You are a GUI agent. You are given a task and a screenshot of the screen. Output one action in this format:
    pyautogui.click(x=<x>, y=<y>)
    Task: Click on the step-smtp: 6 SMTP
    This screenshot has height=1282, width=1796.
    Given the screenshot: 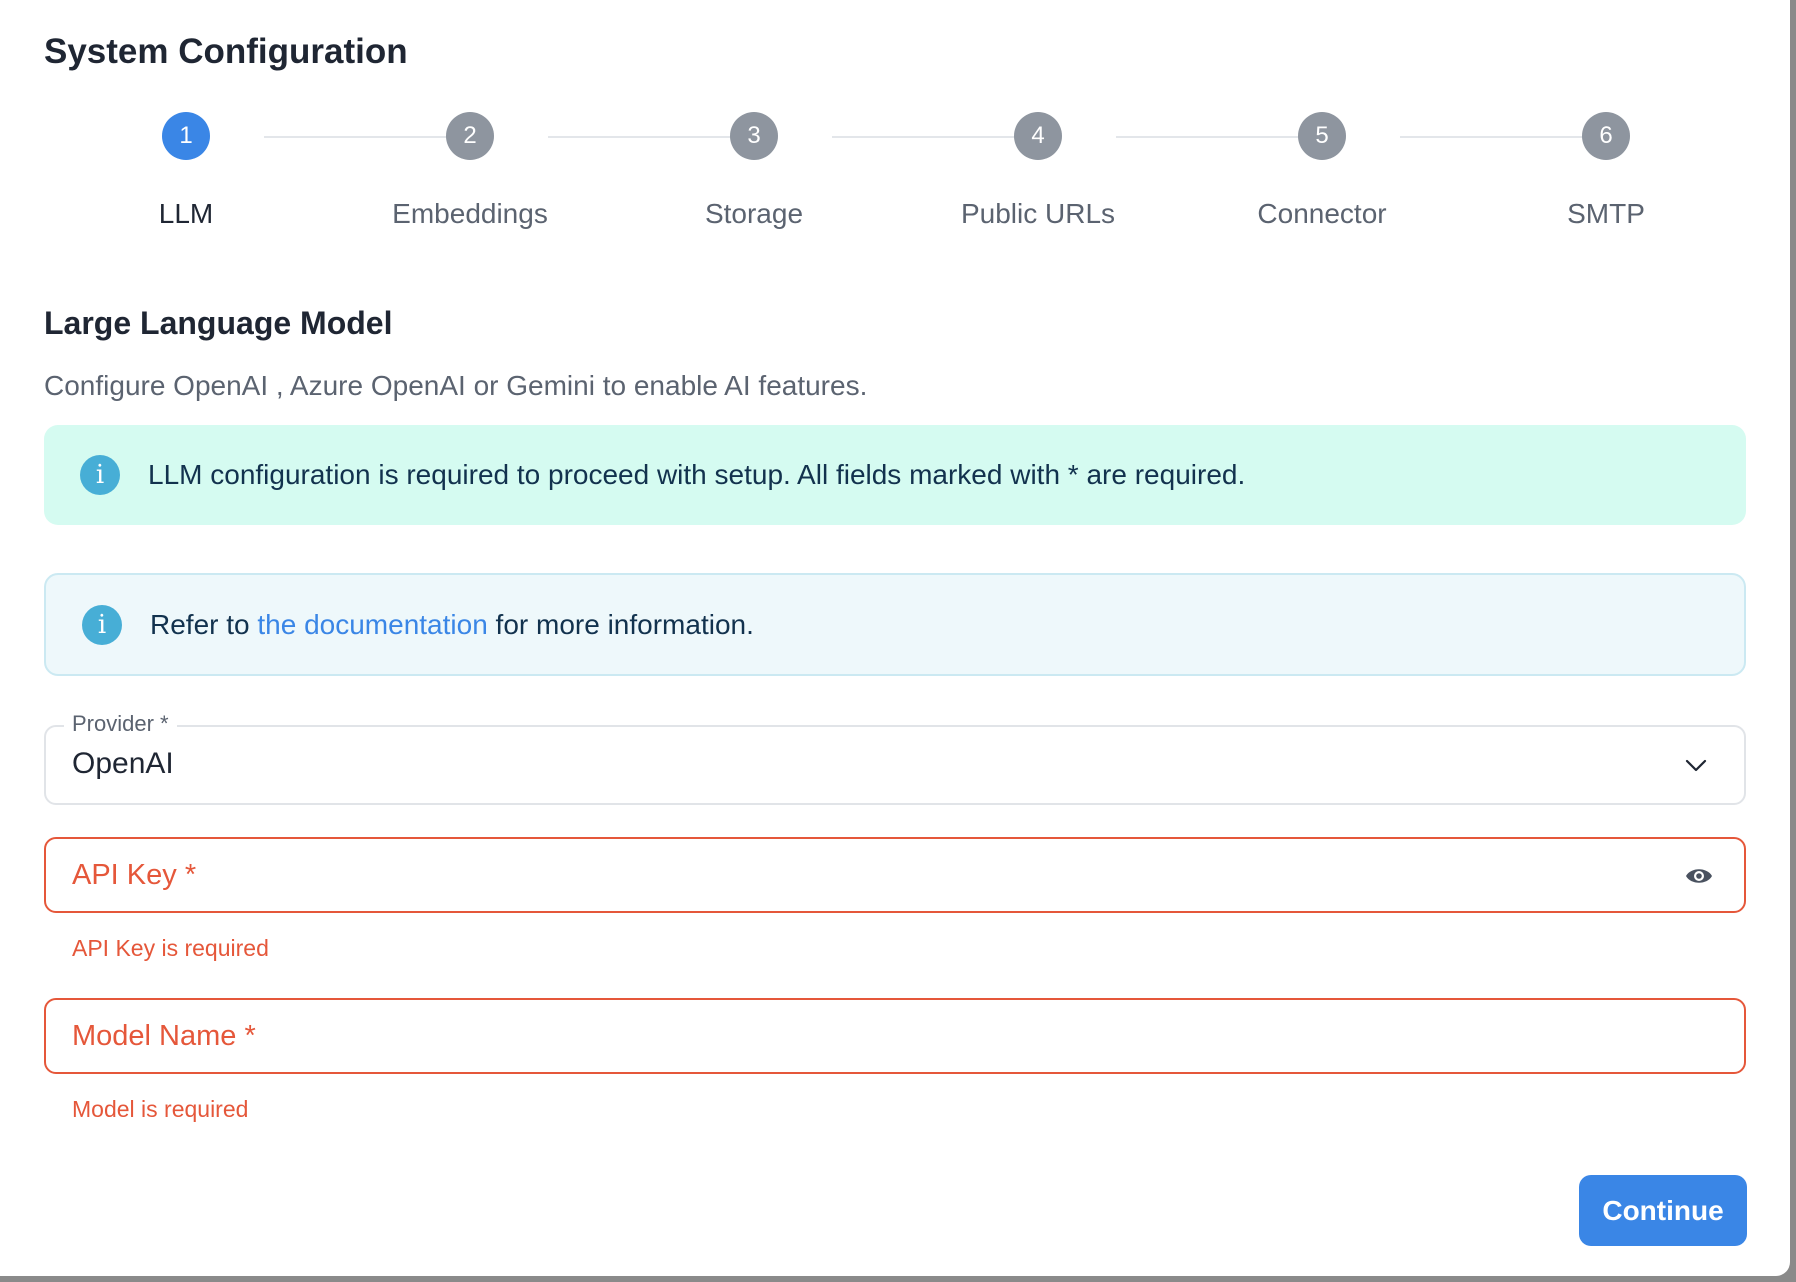 What is the action you would take?
    pyautogui.click(x=1606, y=177)
    